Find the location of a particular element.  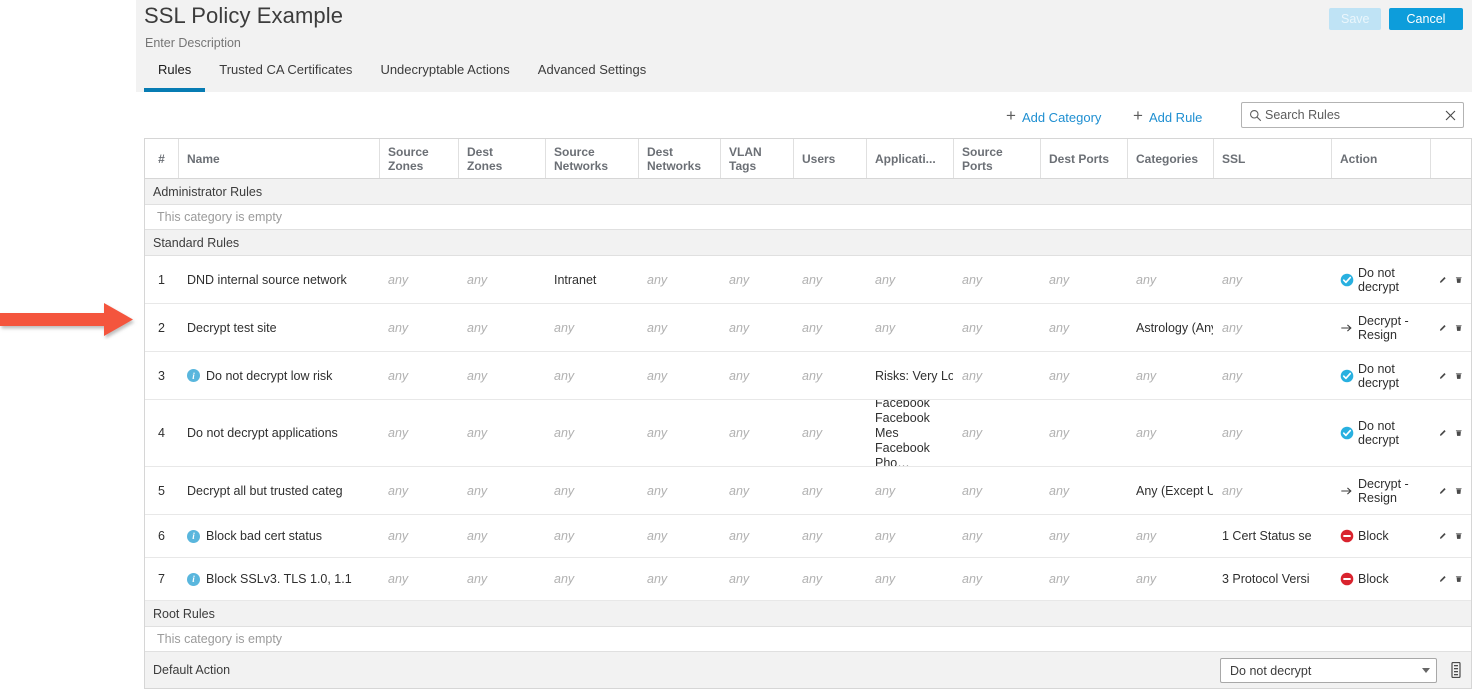

column-header-vlan-tags: VLAN Tags is located at coordinates (757, 158).